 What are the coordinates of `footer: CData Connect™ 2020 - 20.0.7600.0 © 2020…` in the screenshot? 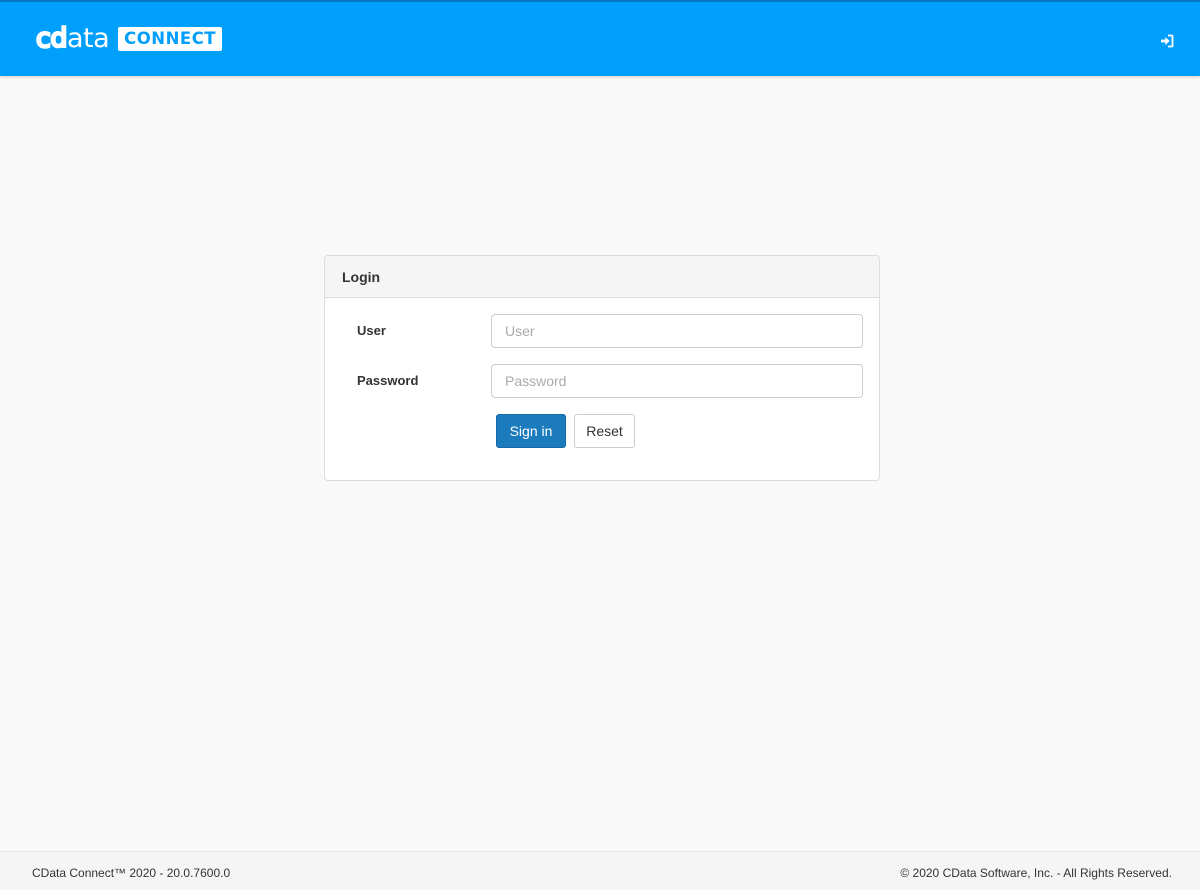 It's located at (600, 870).